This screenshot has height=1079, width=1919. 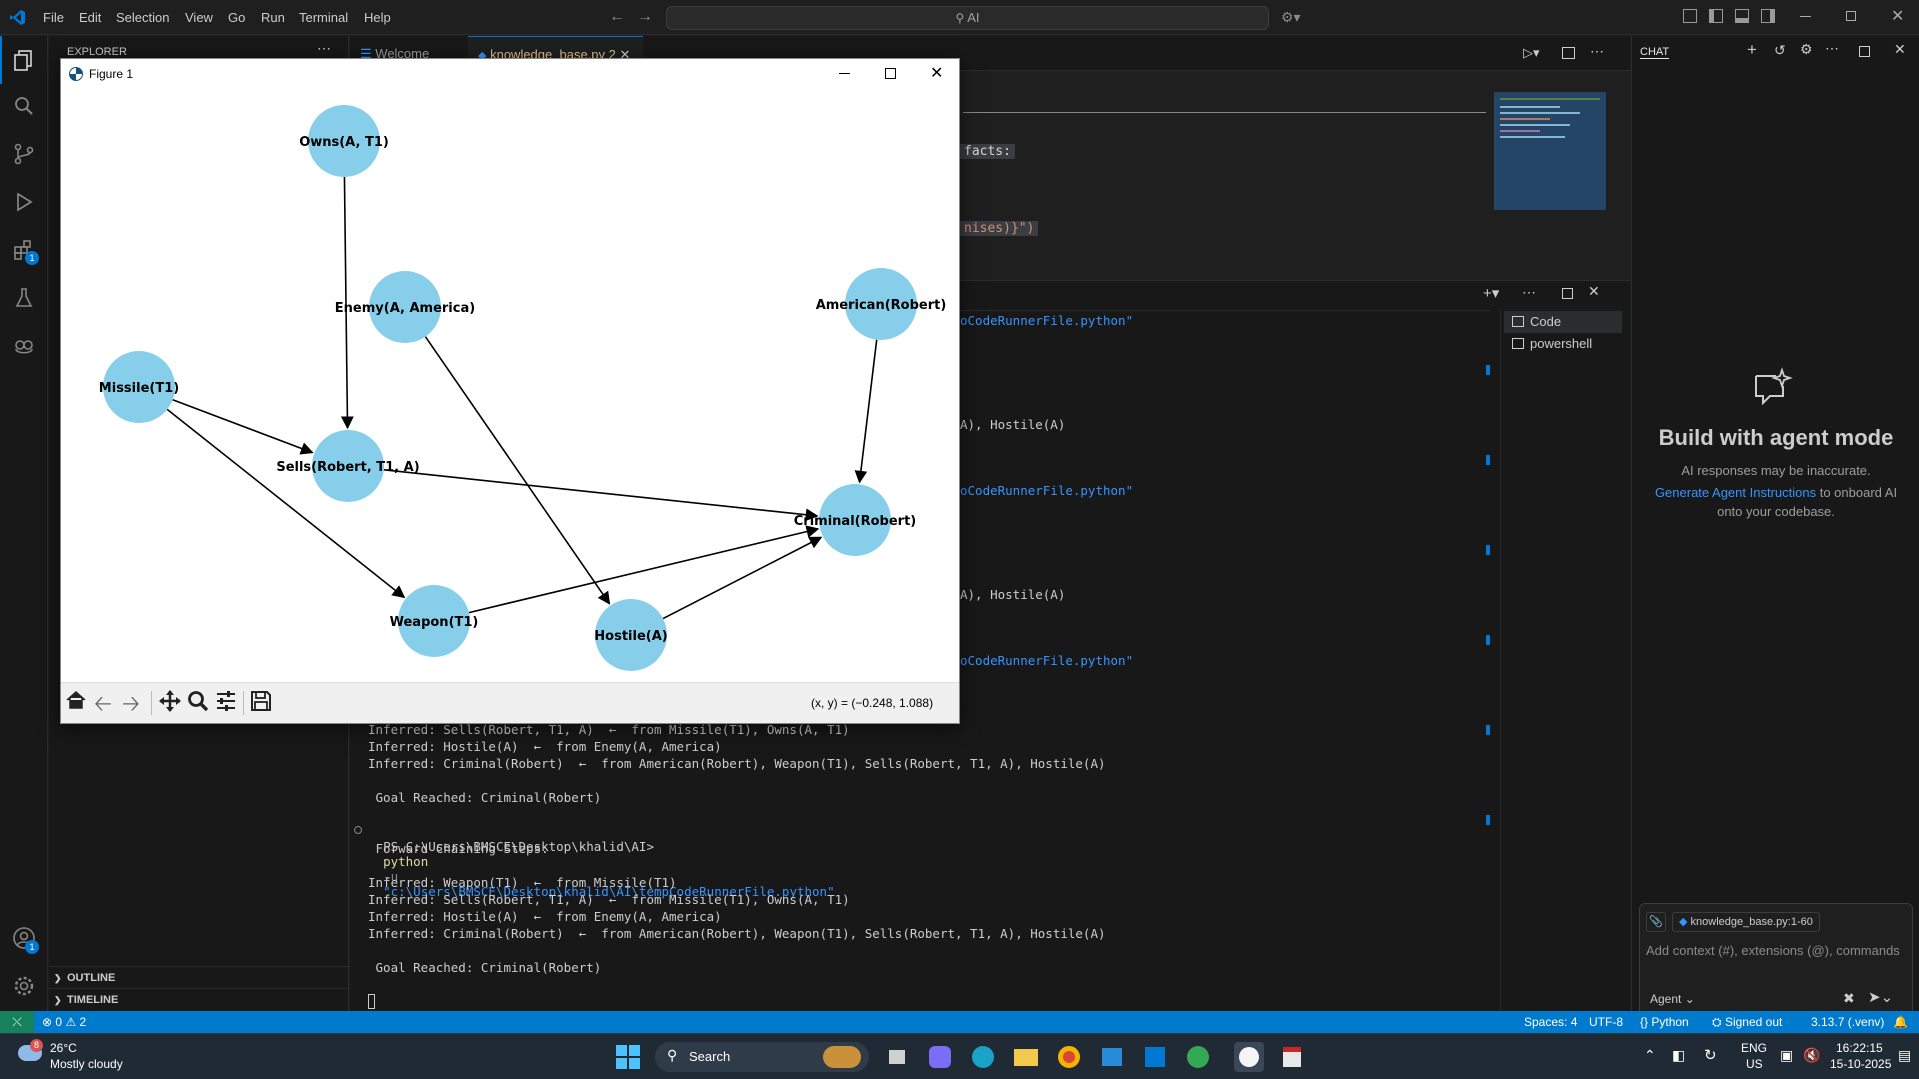 What do you see at coordinates (1488, 615) in the screenshot?
I see `terminal-scrollbar` at bounding box center [1488, 615].